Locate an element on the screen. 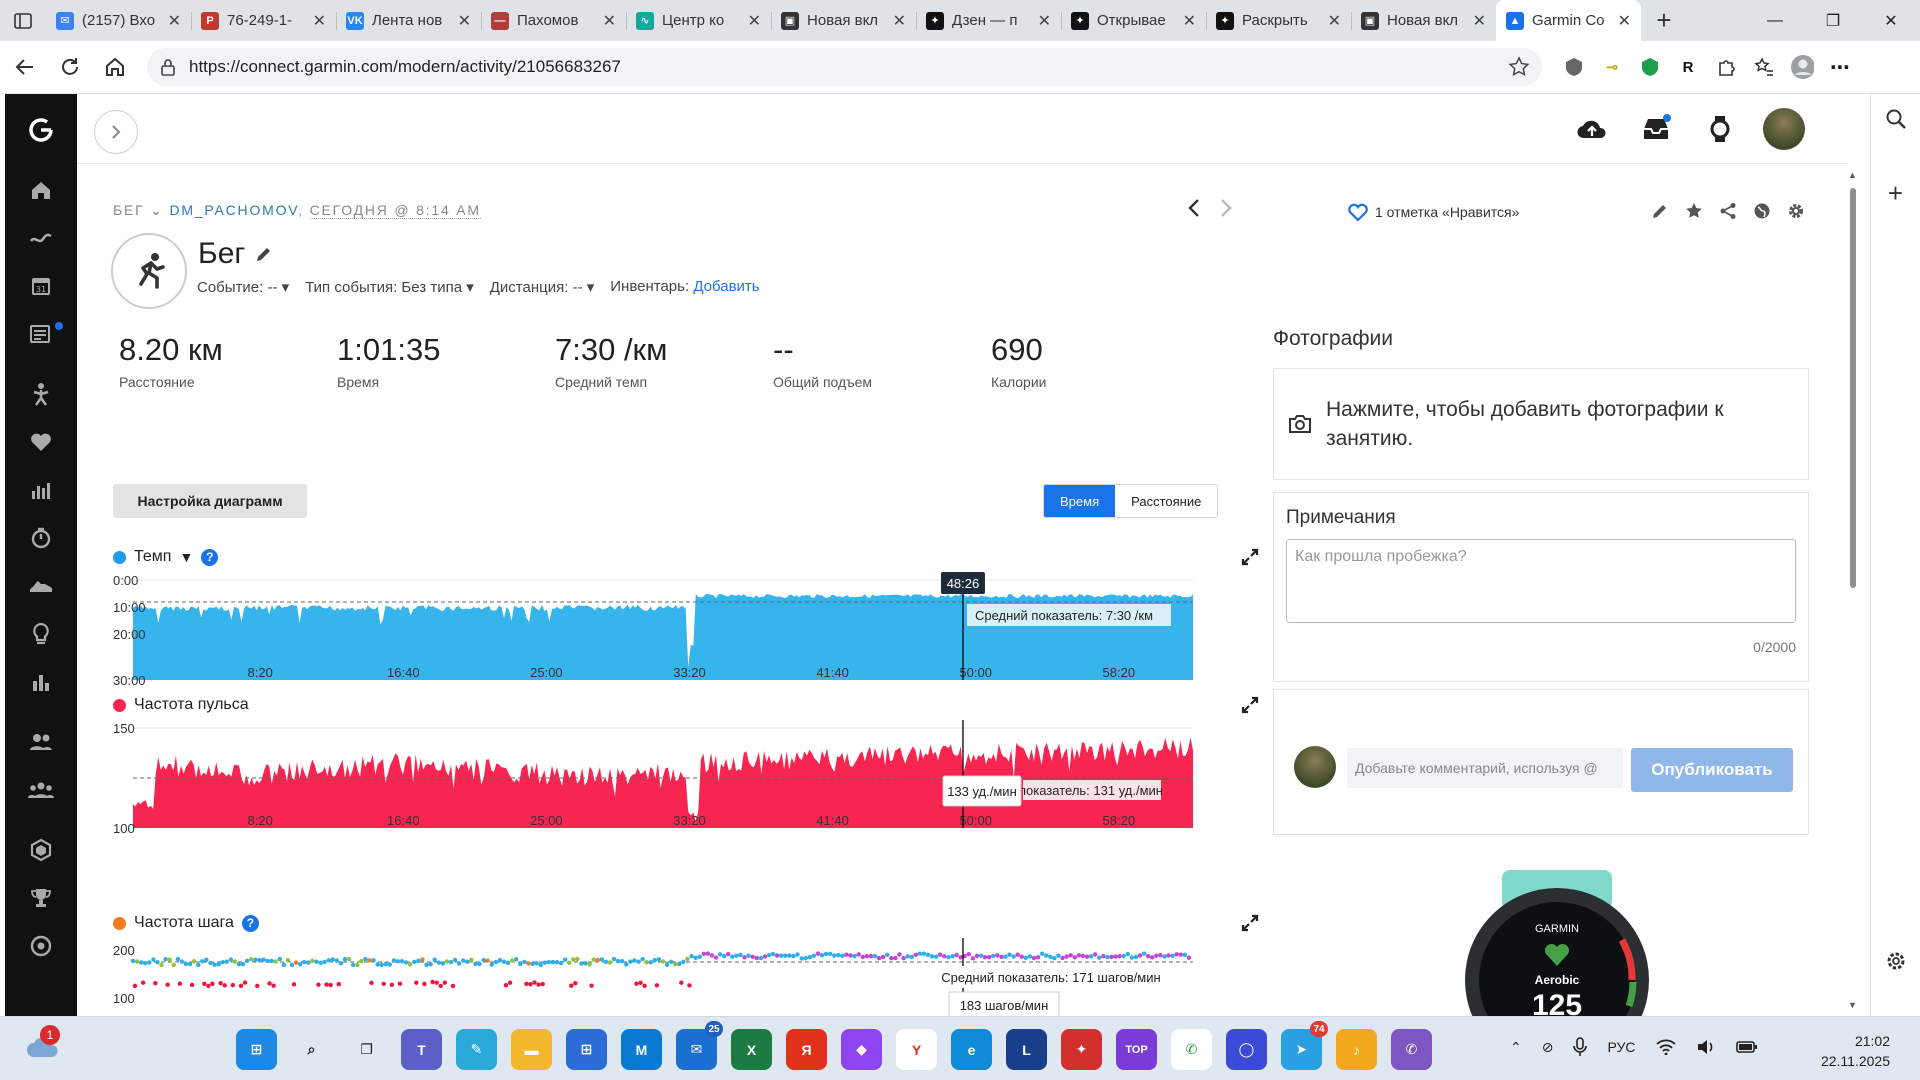 The width and height of the screenshot is (1920, 1080). search-icon is located at coordinates (1895, 134).